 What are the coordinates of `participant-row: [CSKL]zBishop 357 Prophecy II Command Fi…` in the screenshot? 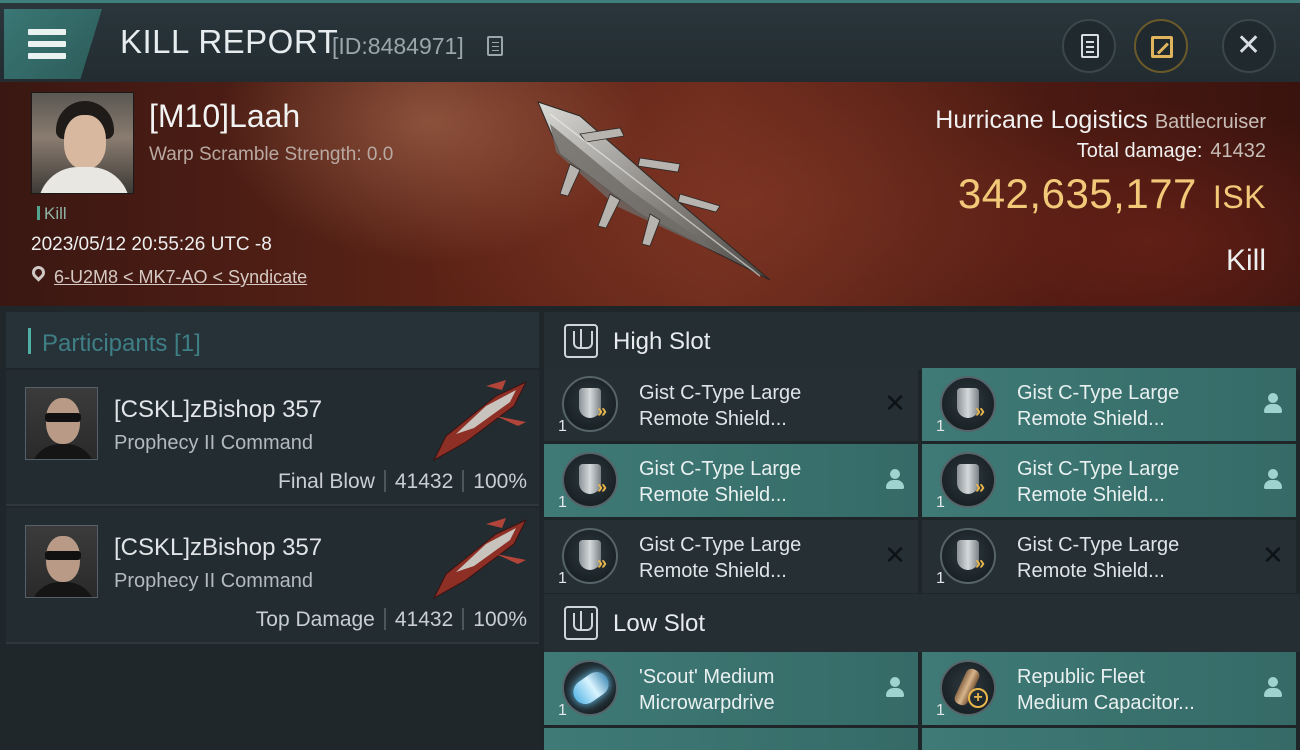 It's located at (272, 438).